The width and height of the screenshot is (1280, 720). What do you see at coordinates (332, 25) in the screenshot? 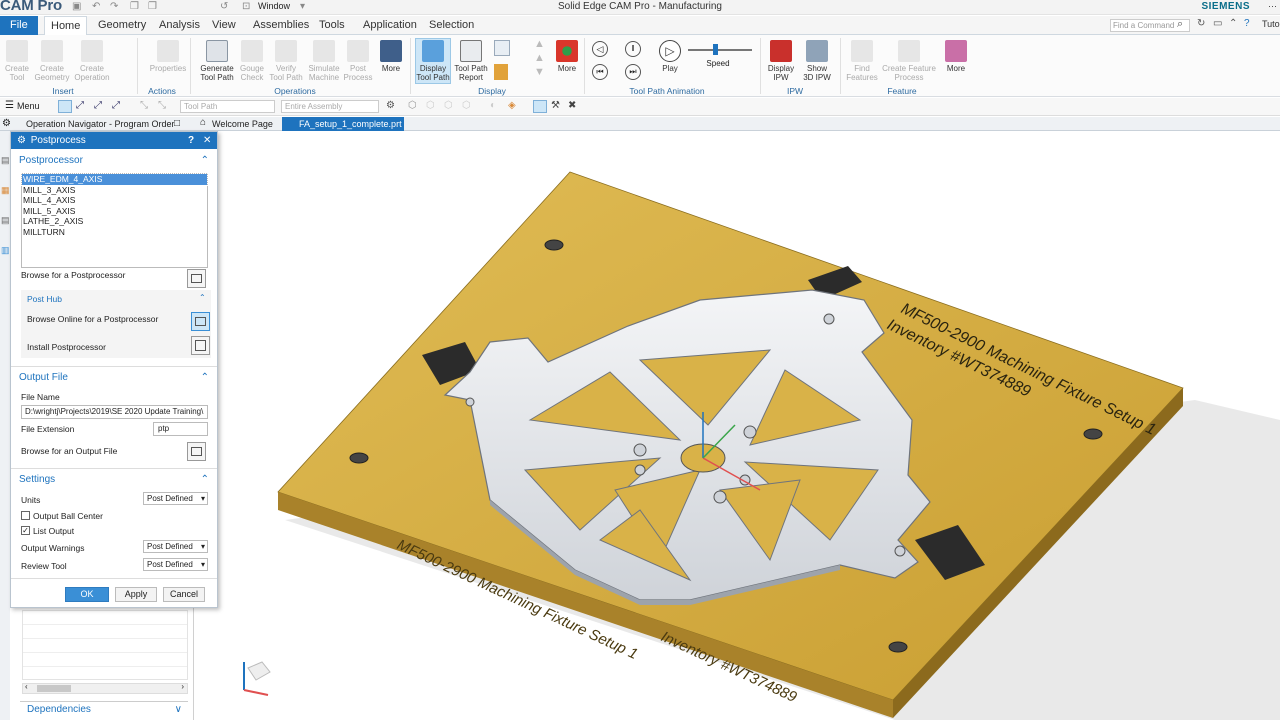
I see `tab-tools: Tools` at bounding box center [332, 25].